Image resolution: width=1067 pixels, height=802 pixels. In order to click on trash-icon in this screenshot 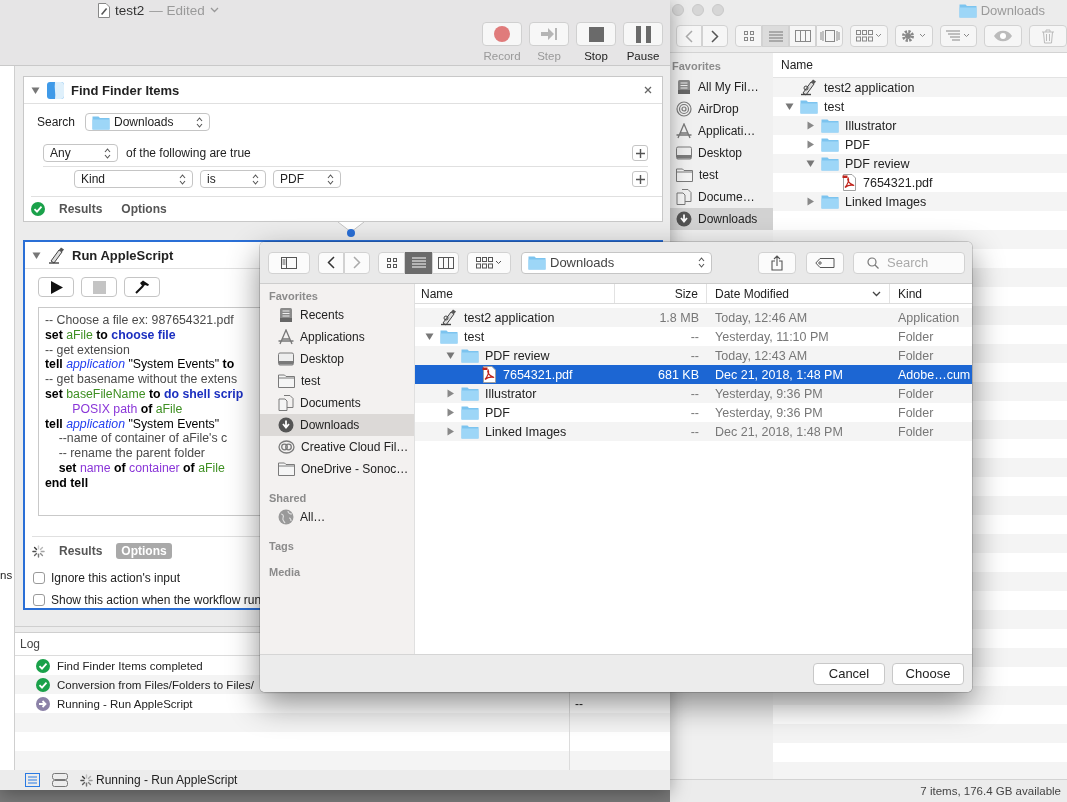, I will do `click(1048, 36)`.